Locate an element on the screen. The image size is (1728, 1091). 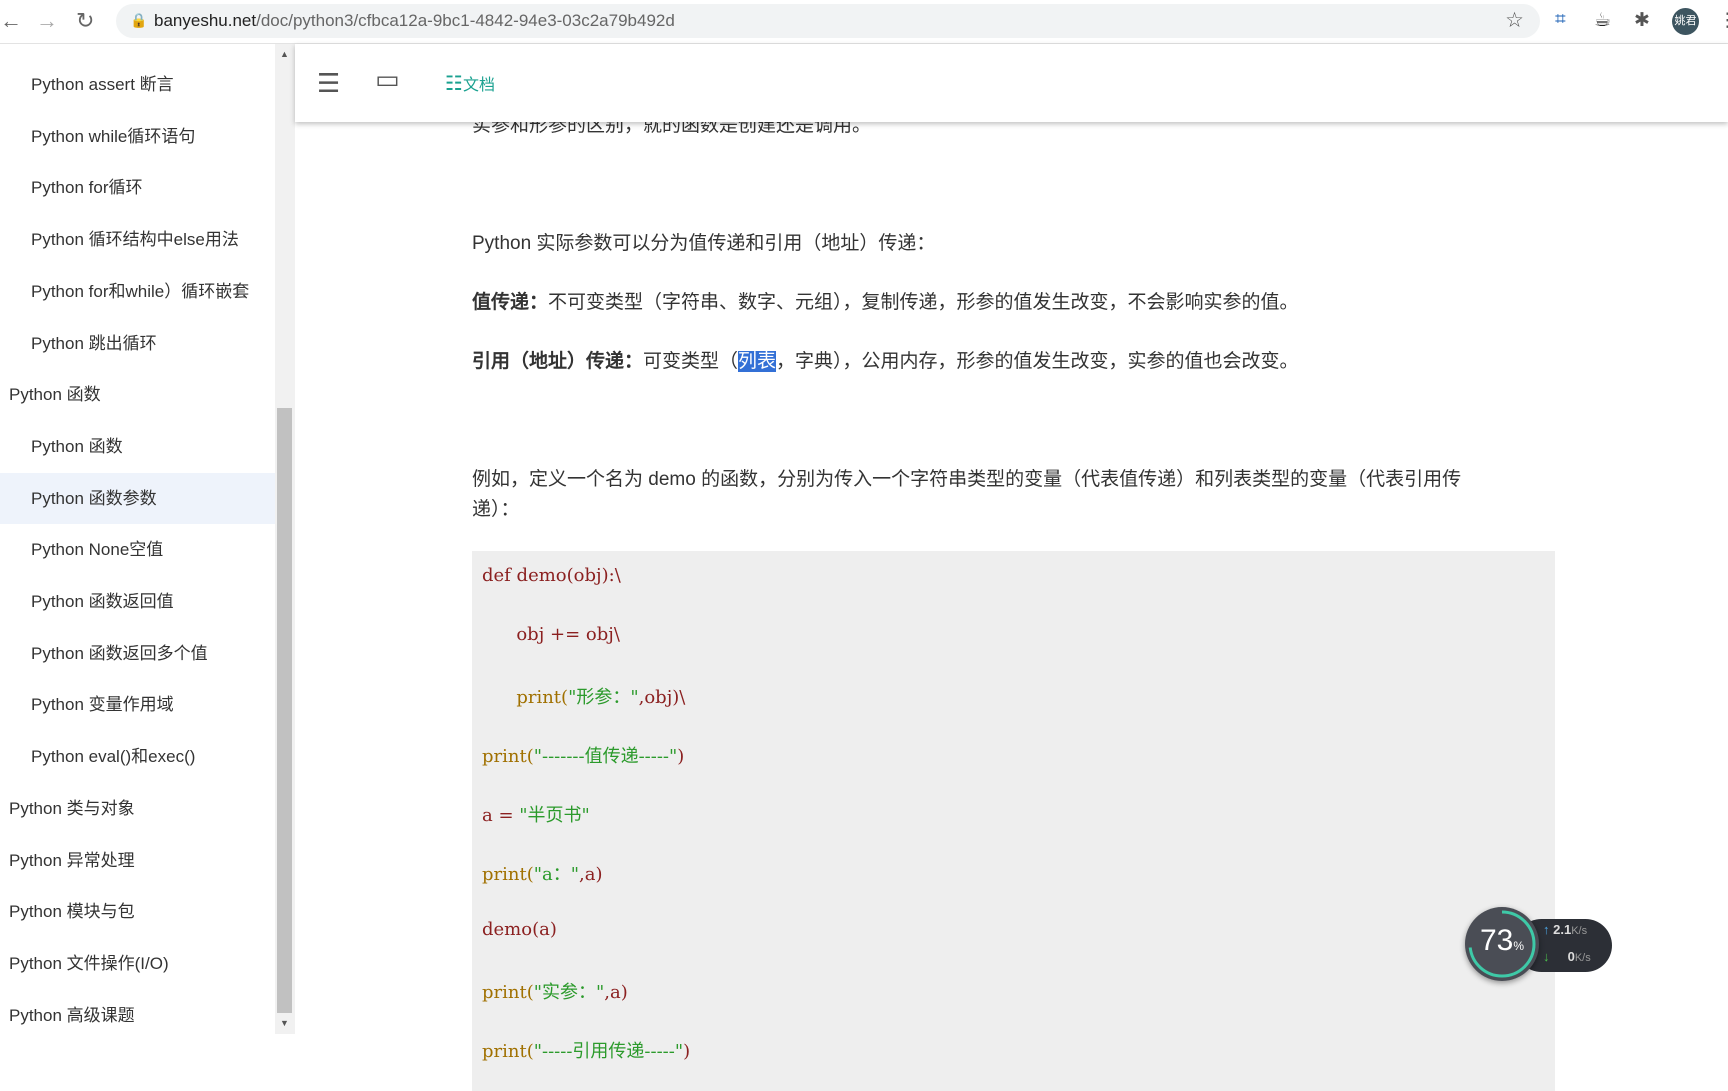
ref-pre: 可变类型（ is located at coordinates (691, 361).